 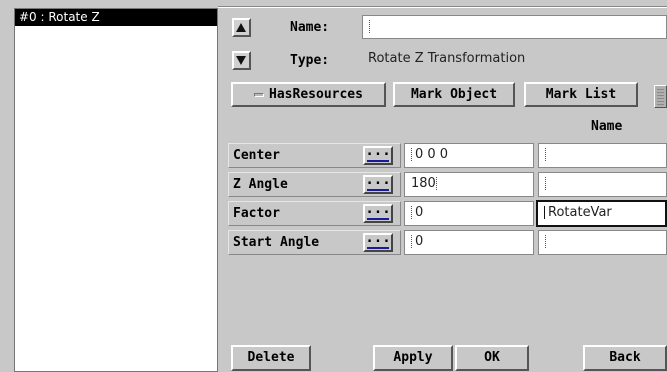 What do you see at coordinates (419, 241) in the screenshot?
I see `start-angle-value: 0` at bounding box center [419, 241].